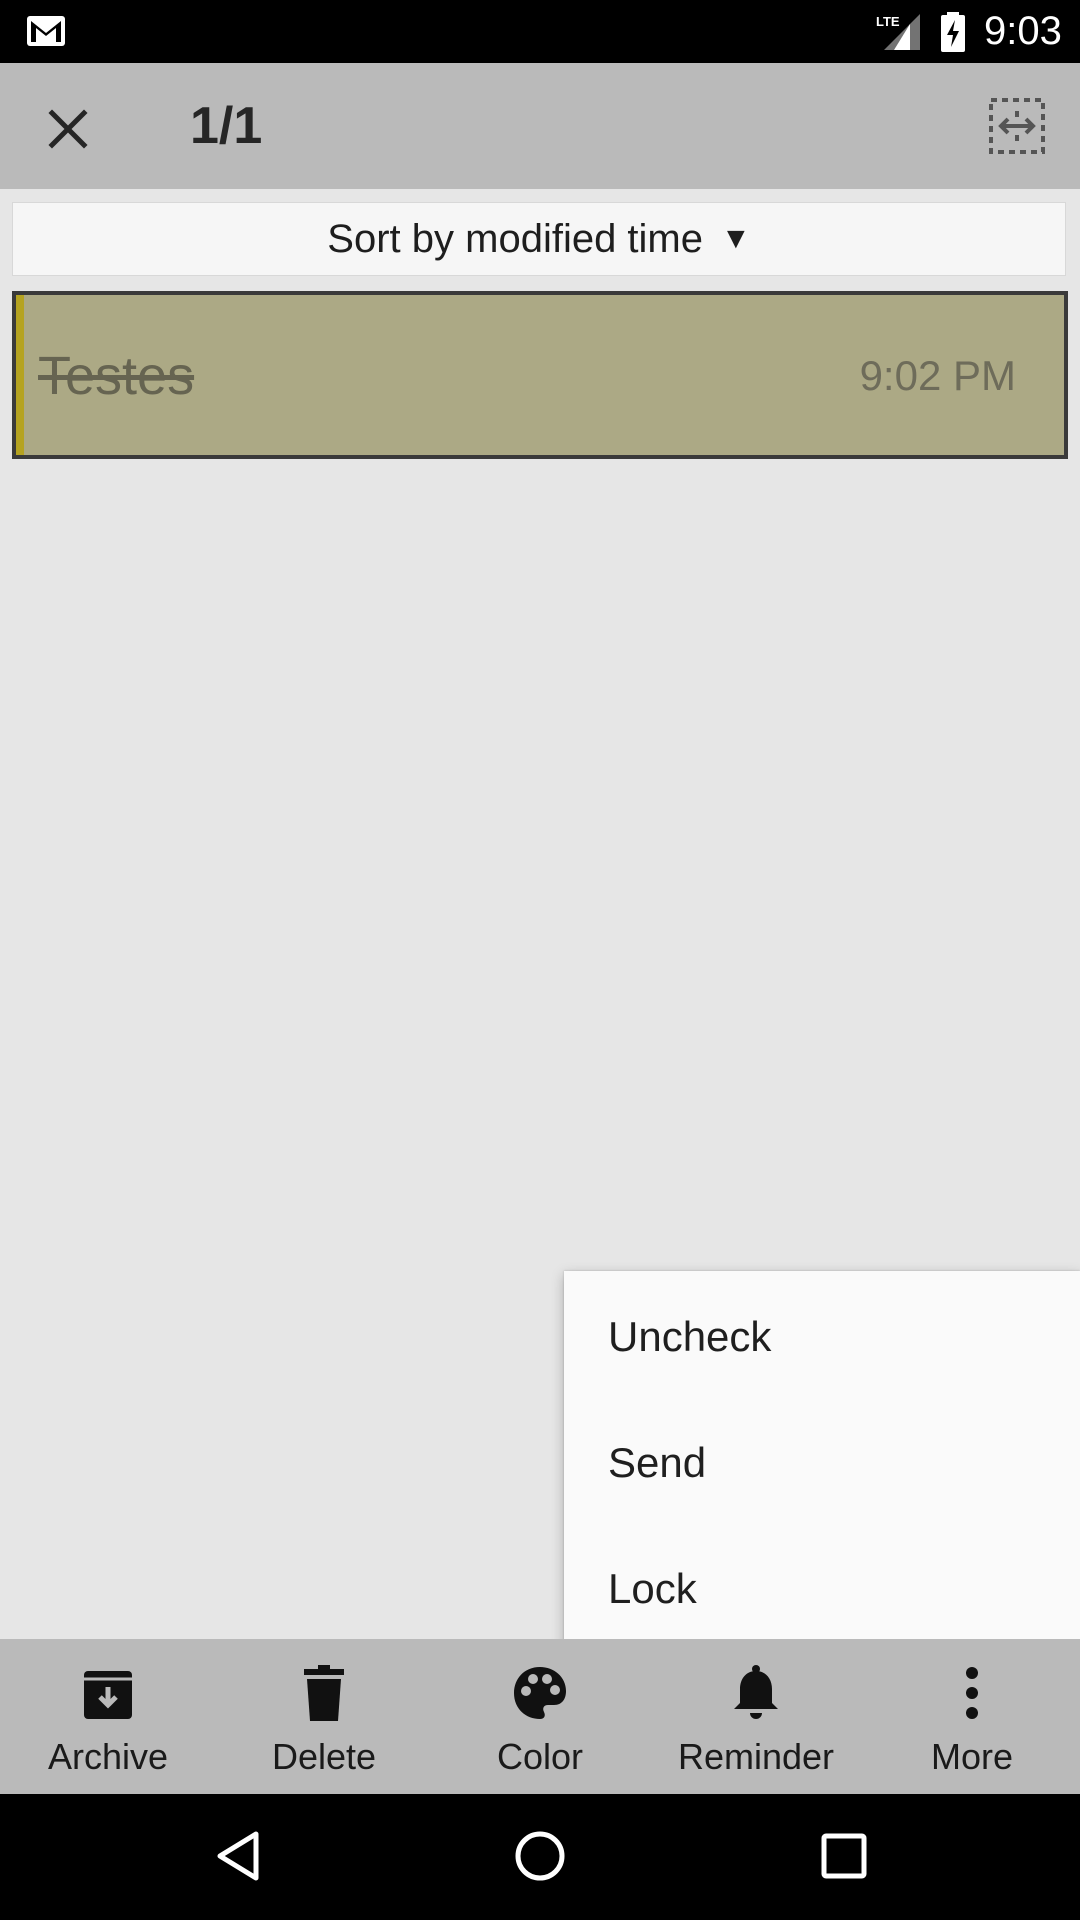 The width and height of the screenshot is (1080, 1920). What do you see at coordinates (324, 1756) in the screenshot?
I see `delete-label: Delete` at bounding box center [324, 1756].